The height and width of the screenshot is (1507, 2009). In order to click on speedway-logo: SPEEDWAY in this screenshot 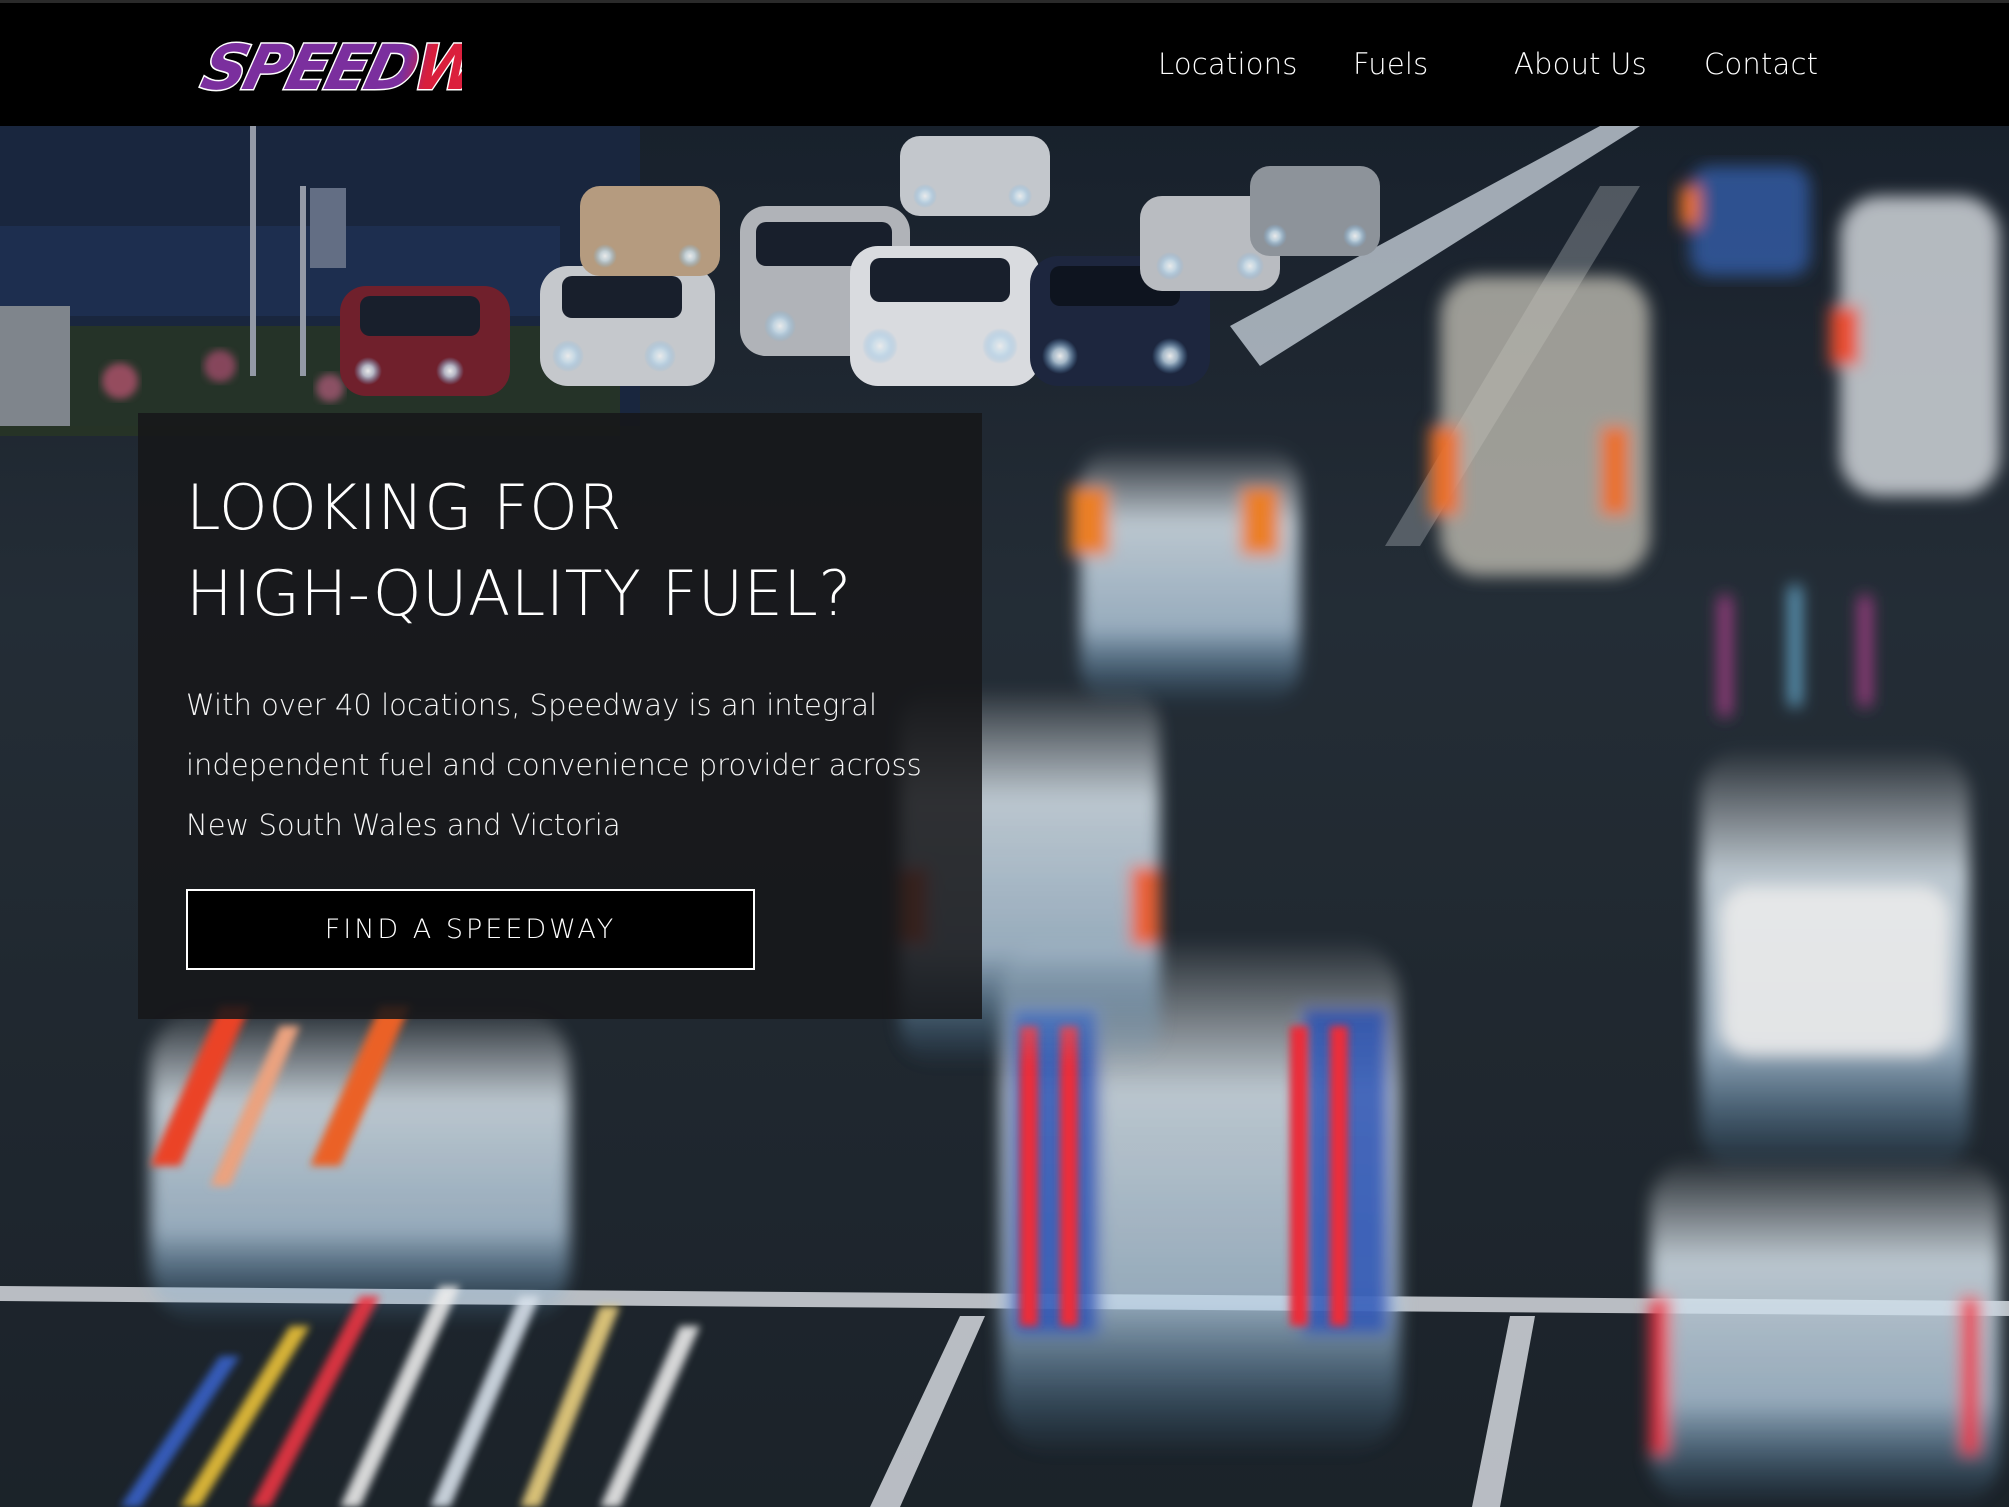, I will do `click(384, 66)`.